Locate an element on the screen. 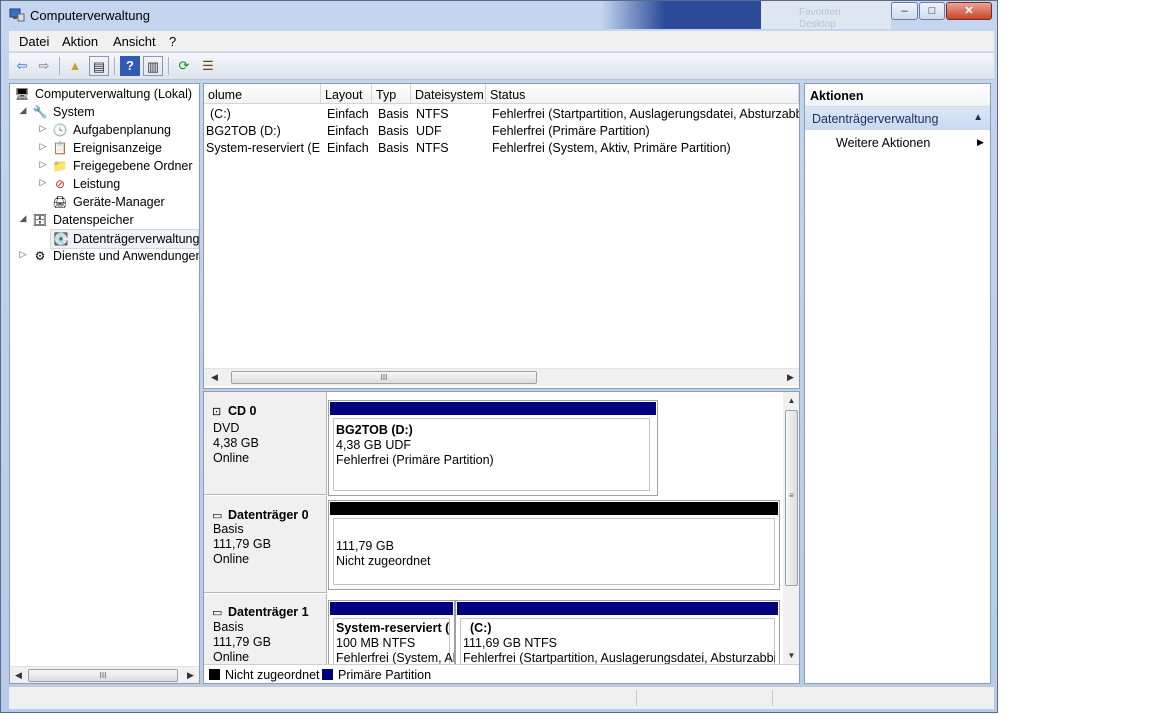 Image resolution: width=1152 pixels, height=715 pixels. tree-item-computerverwaltung: 🖥 Computerverwaltung (Lokal) is located at coordinates (104, 94).